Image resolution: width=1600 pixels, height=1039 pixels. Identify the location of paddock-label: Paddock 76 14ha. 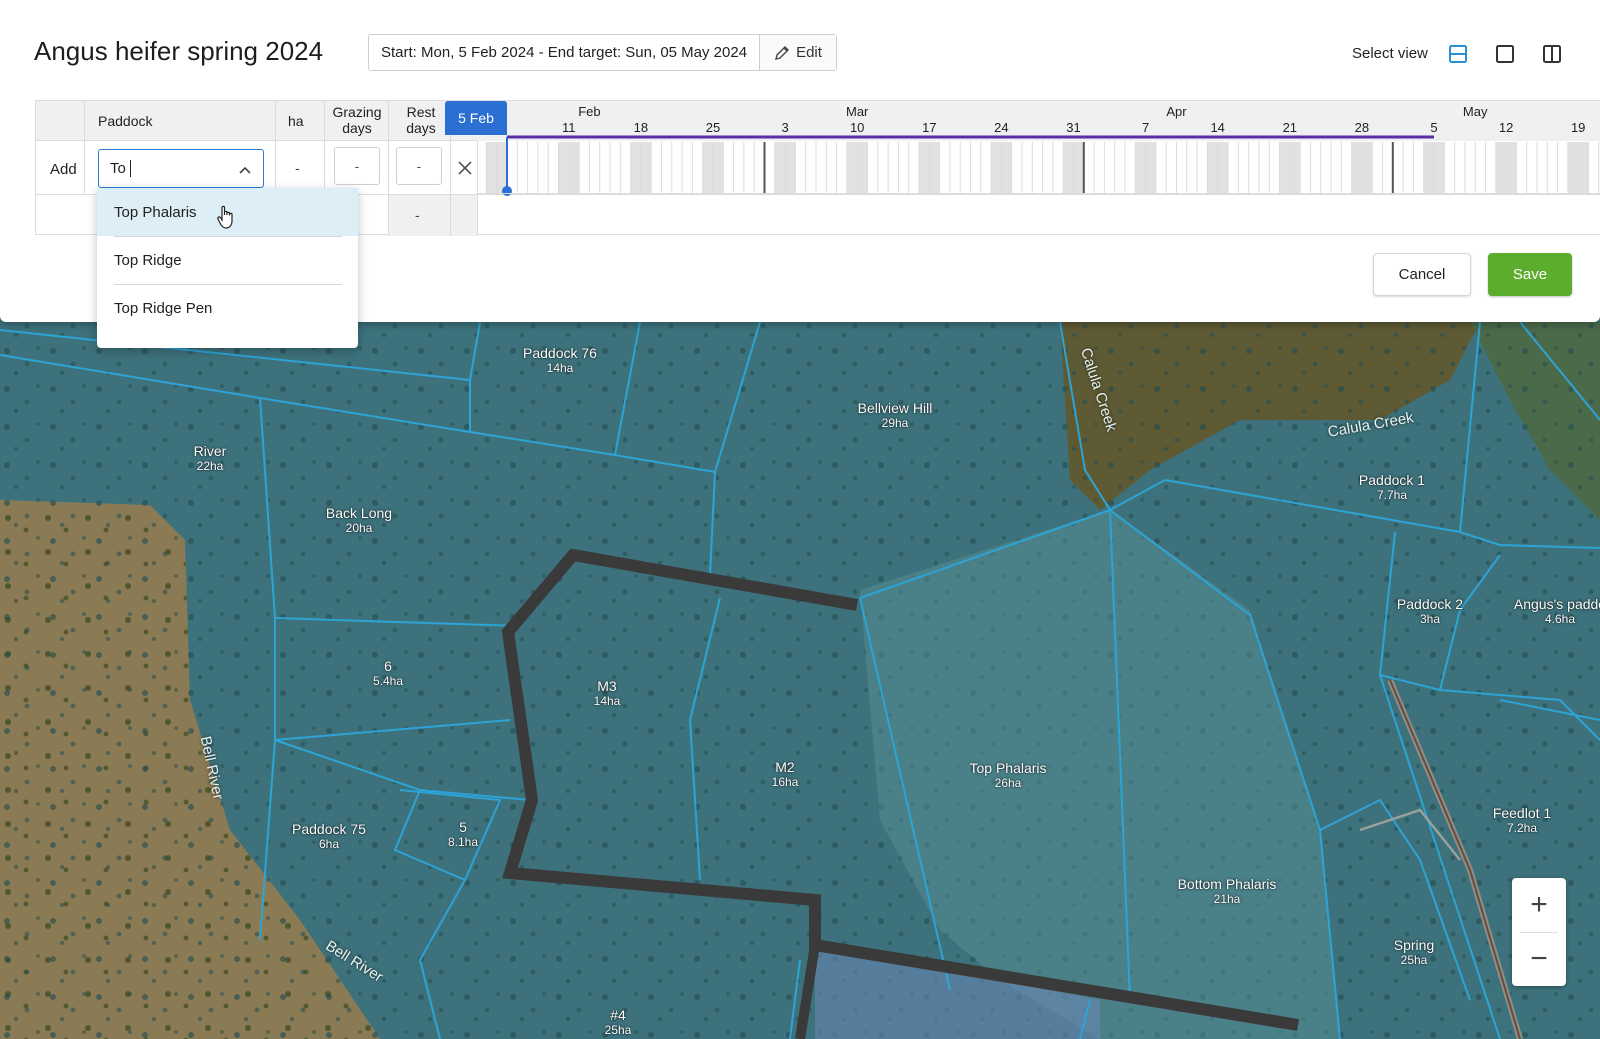
(560, 360).